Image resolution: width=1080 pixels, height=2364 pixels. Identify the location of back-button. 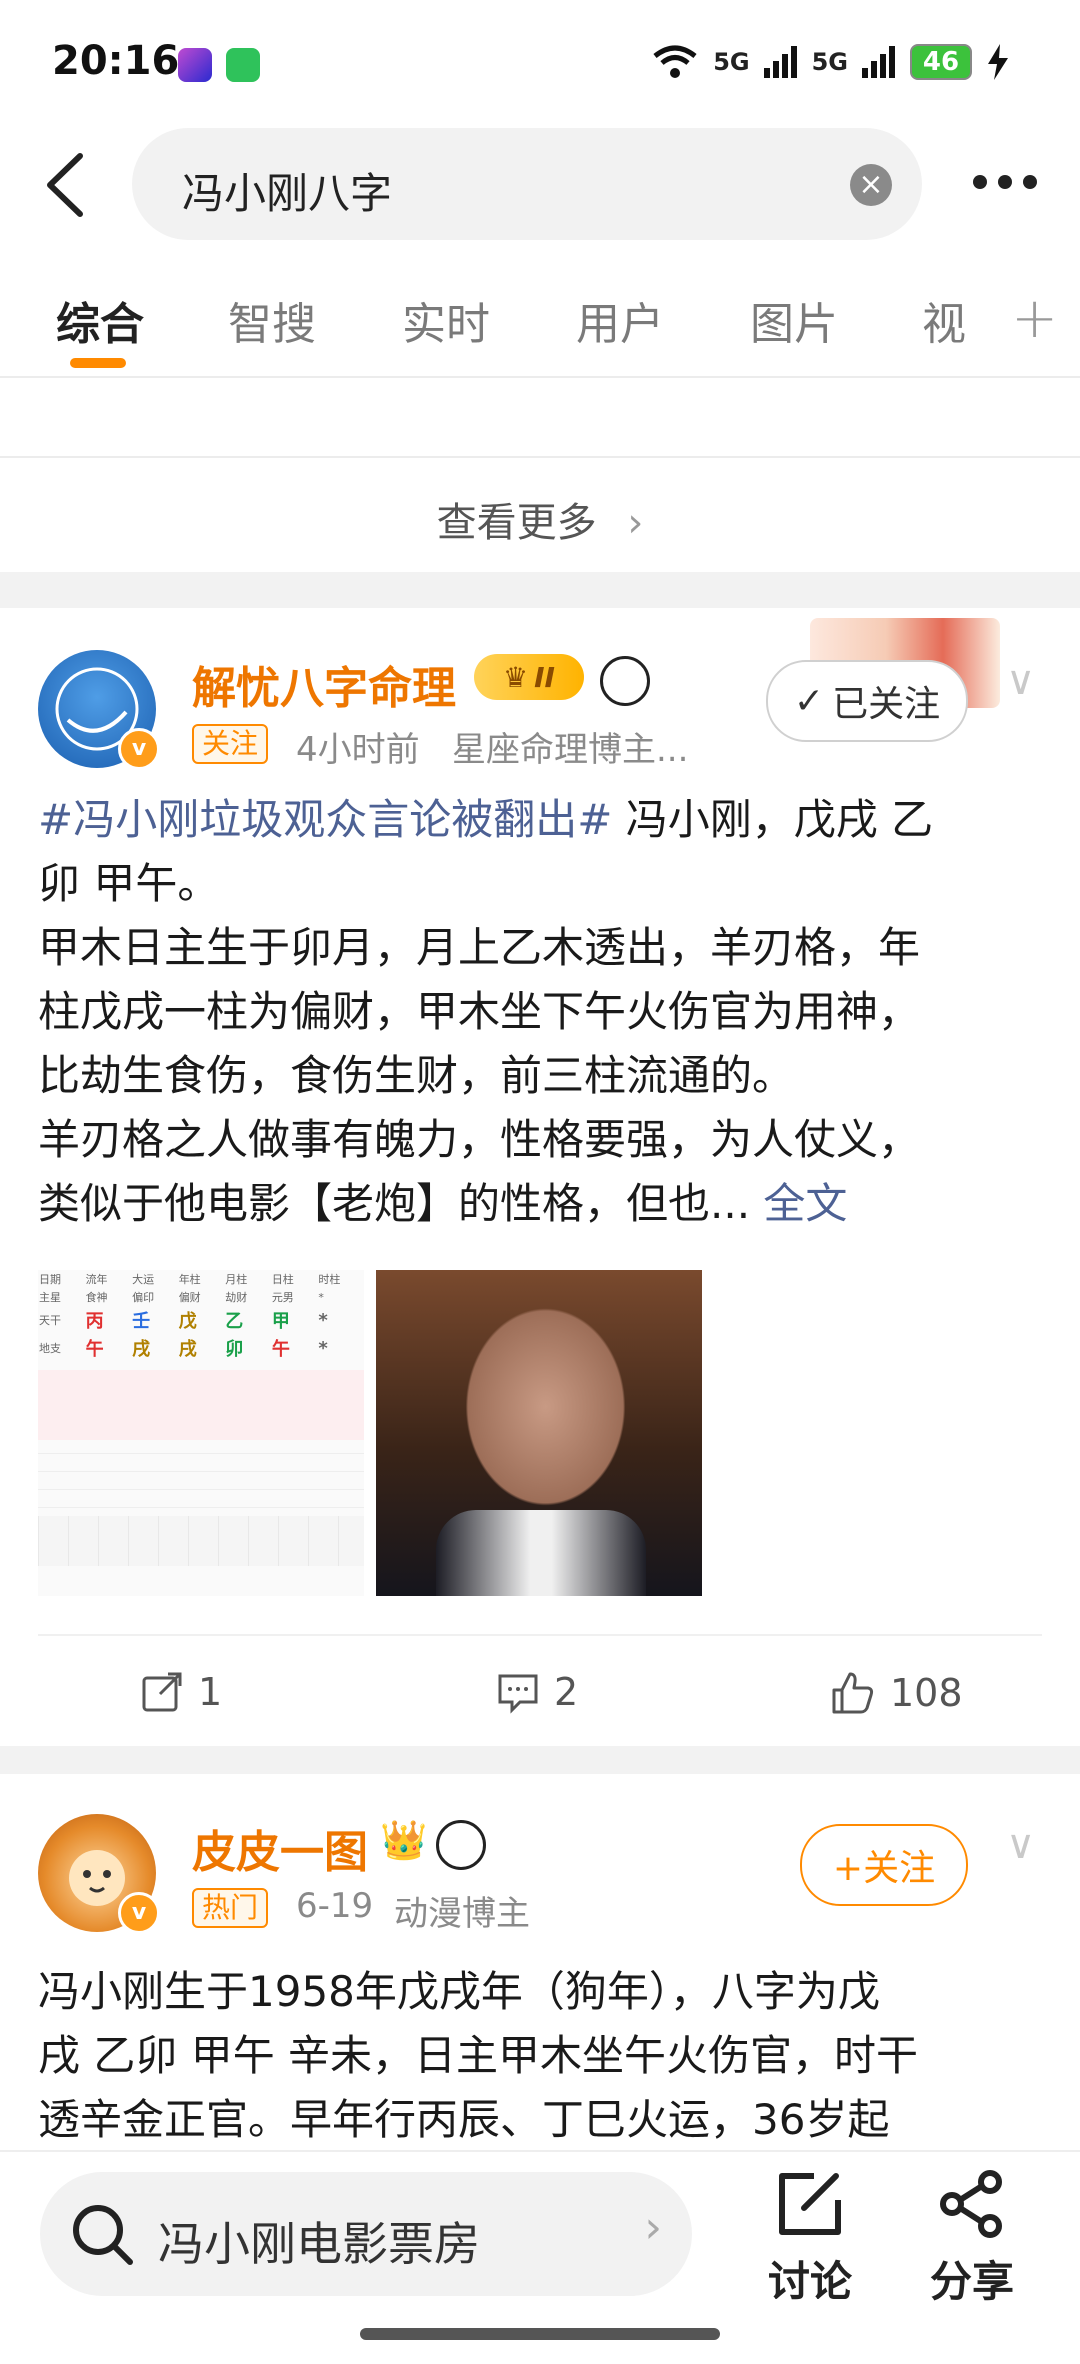
(65, 185).